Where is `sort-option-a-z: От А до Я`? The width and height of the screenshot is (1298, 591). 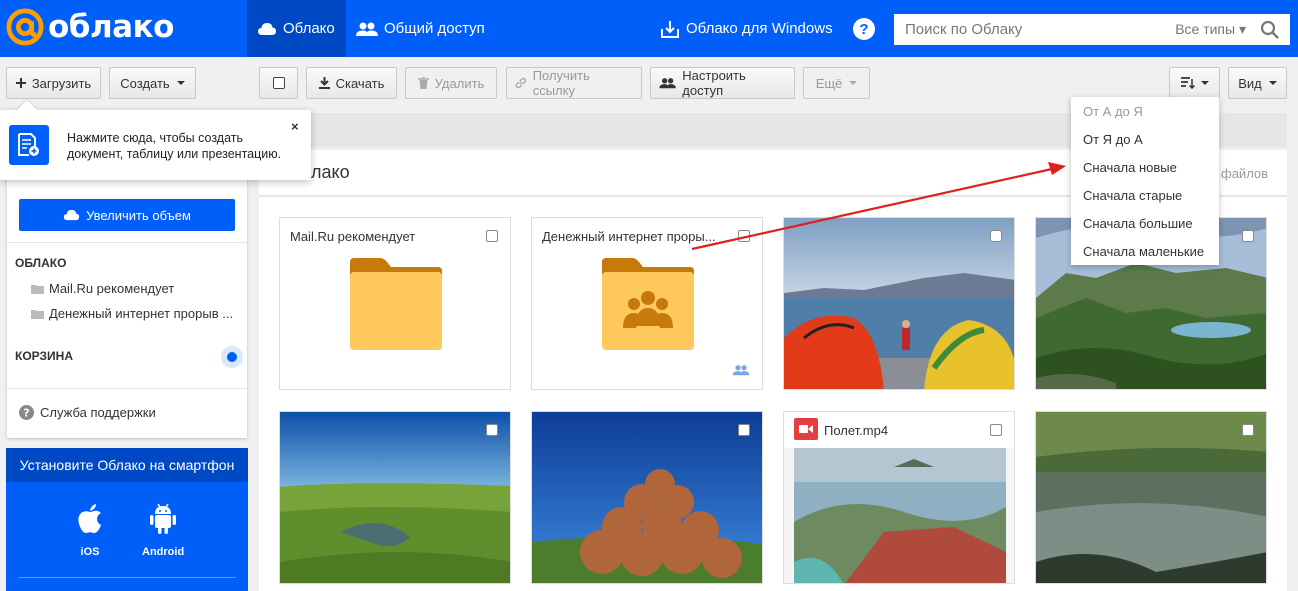 sort-option-a-z: От А до Я is located at coordinates (1113, 111).